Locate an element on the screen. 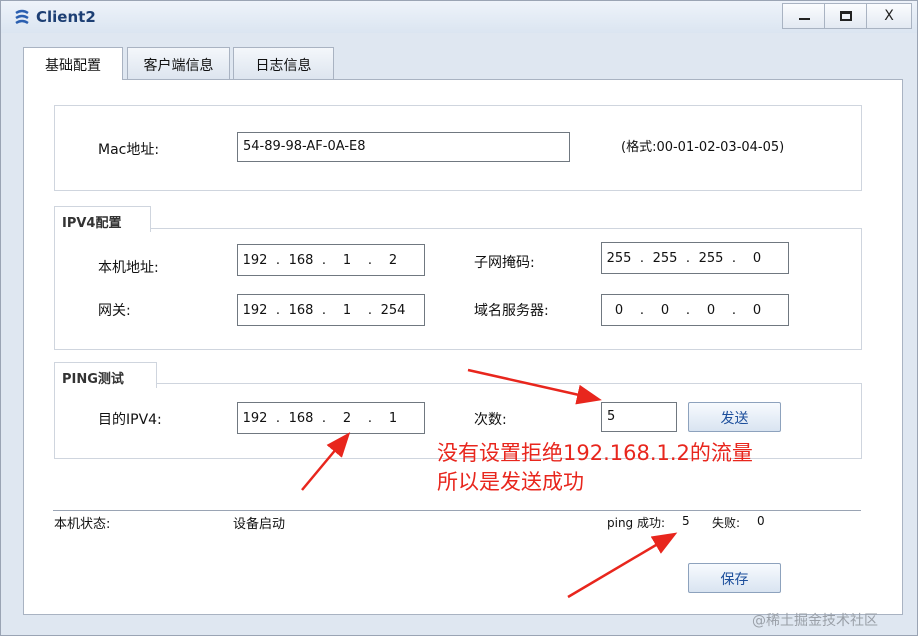 The image size is (918, 636). tab-basic-config: 基础配置 is located at coordinates (73, 63).